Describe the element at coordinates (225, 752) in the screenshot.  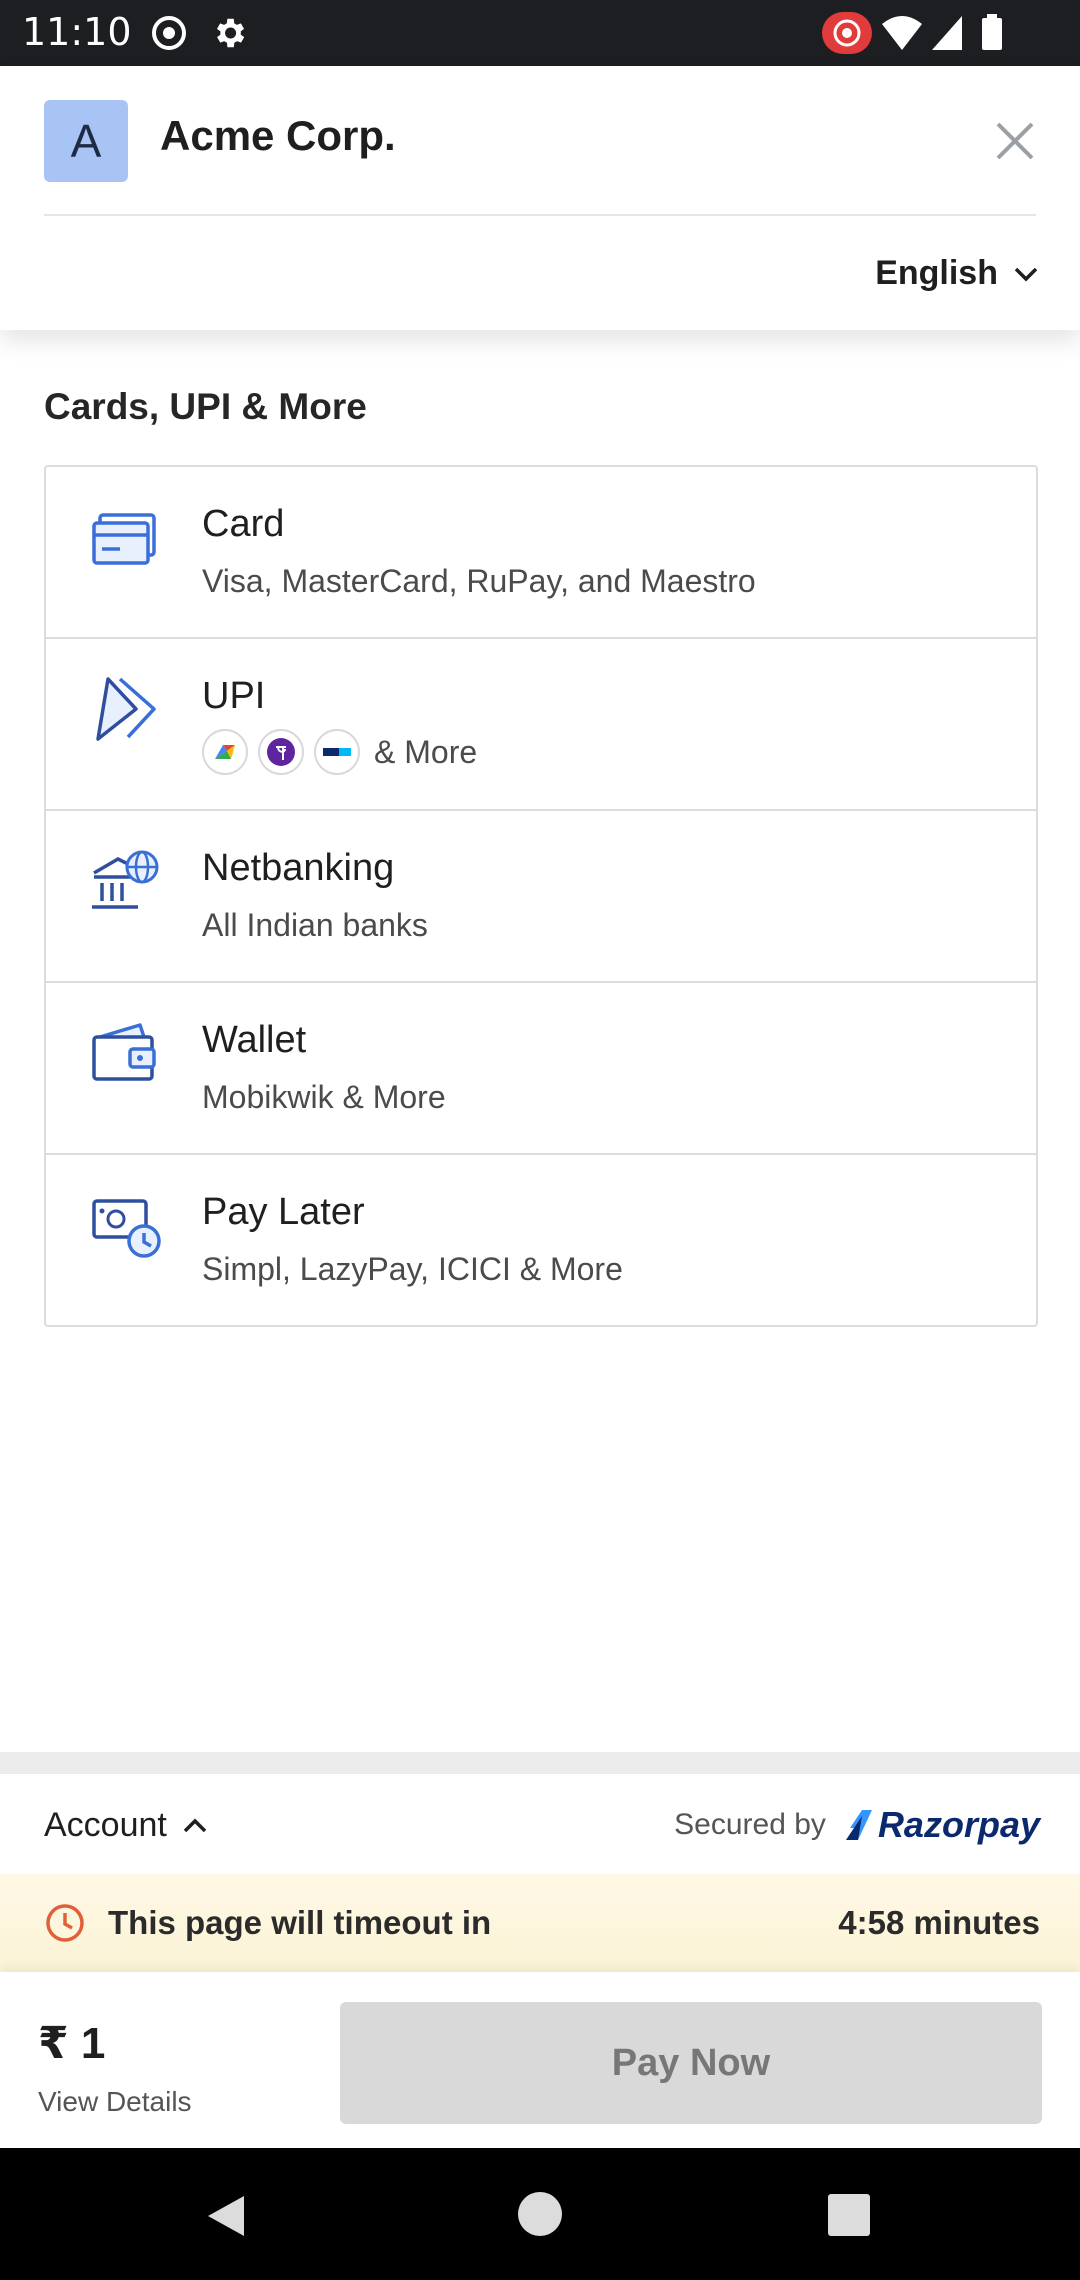
I see `google-pay-icon` at that location.